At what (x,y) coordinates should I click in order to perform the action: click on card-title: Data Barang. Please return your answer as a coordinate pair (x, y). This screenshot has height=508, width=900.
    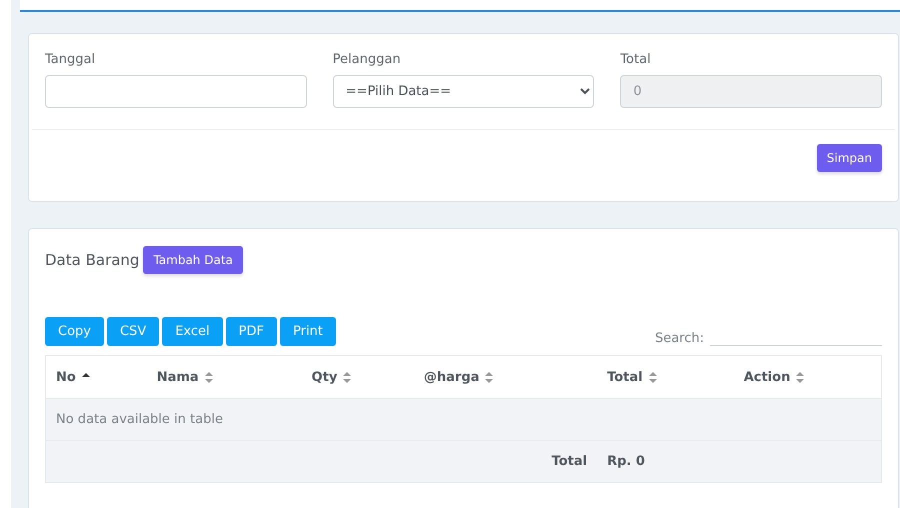
    Looking at the image, I should click on (92, 260).